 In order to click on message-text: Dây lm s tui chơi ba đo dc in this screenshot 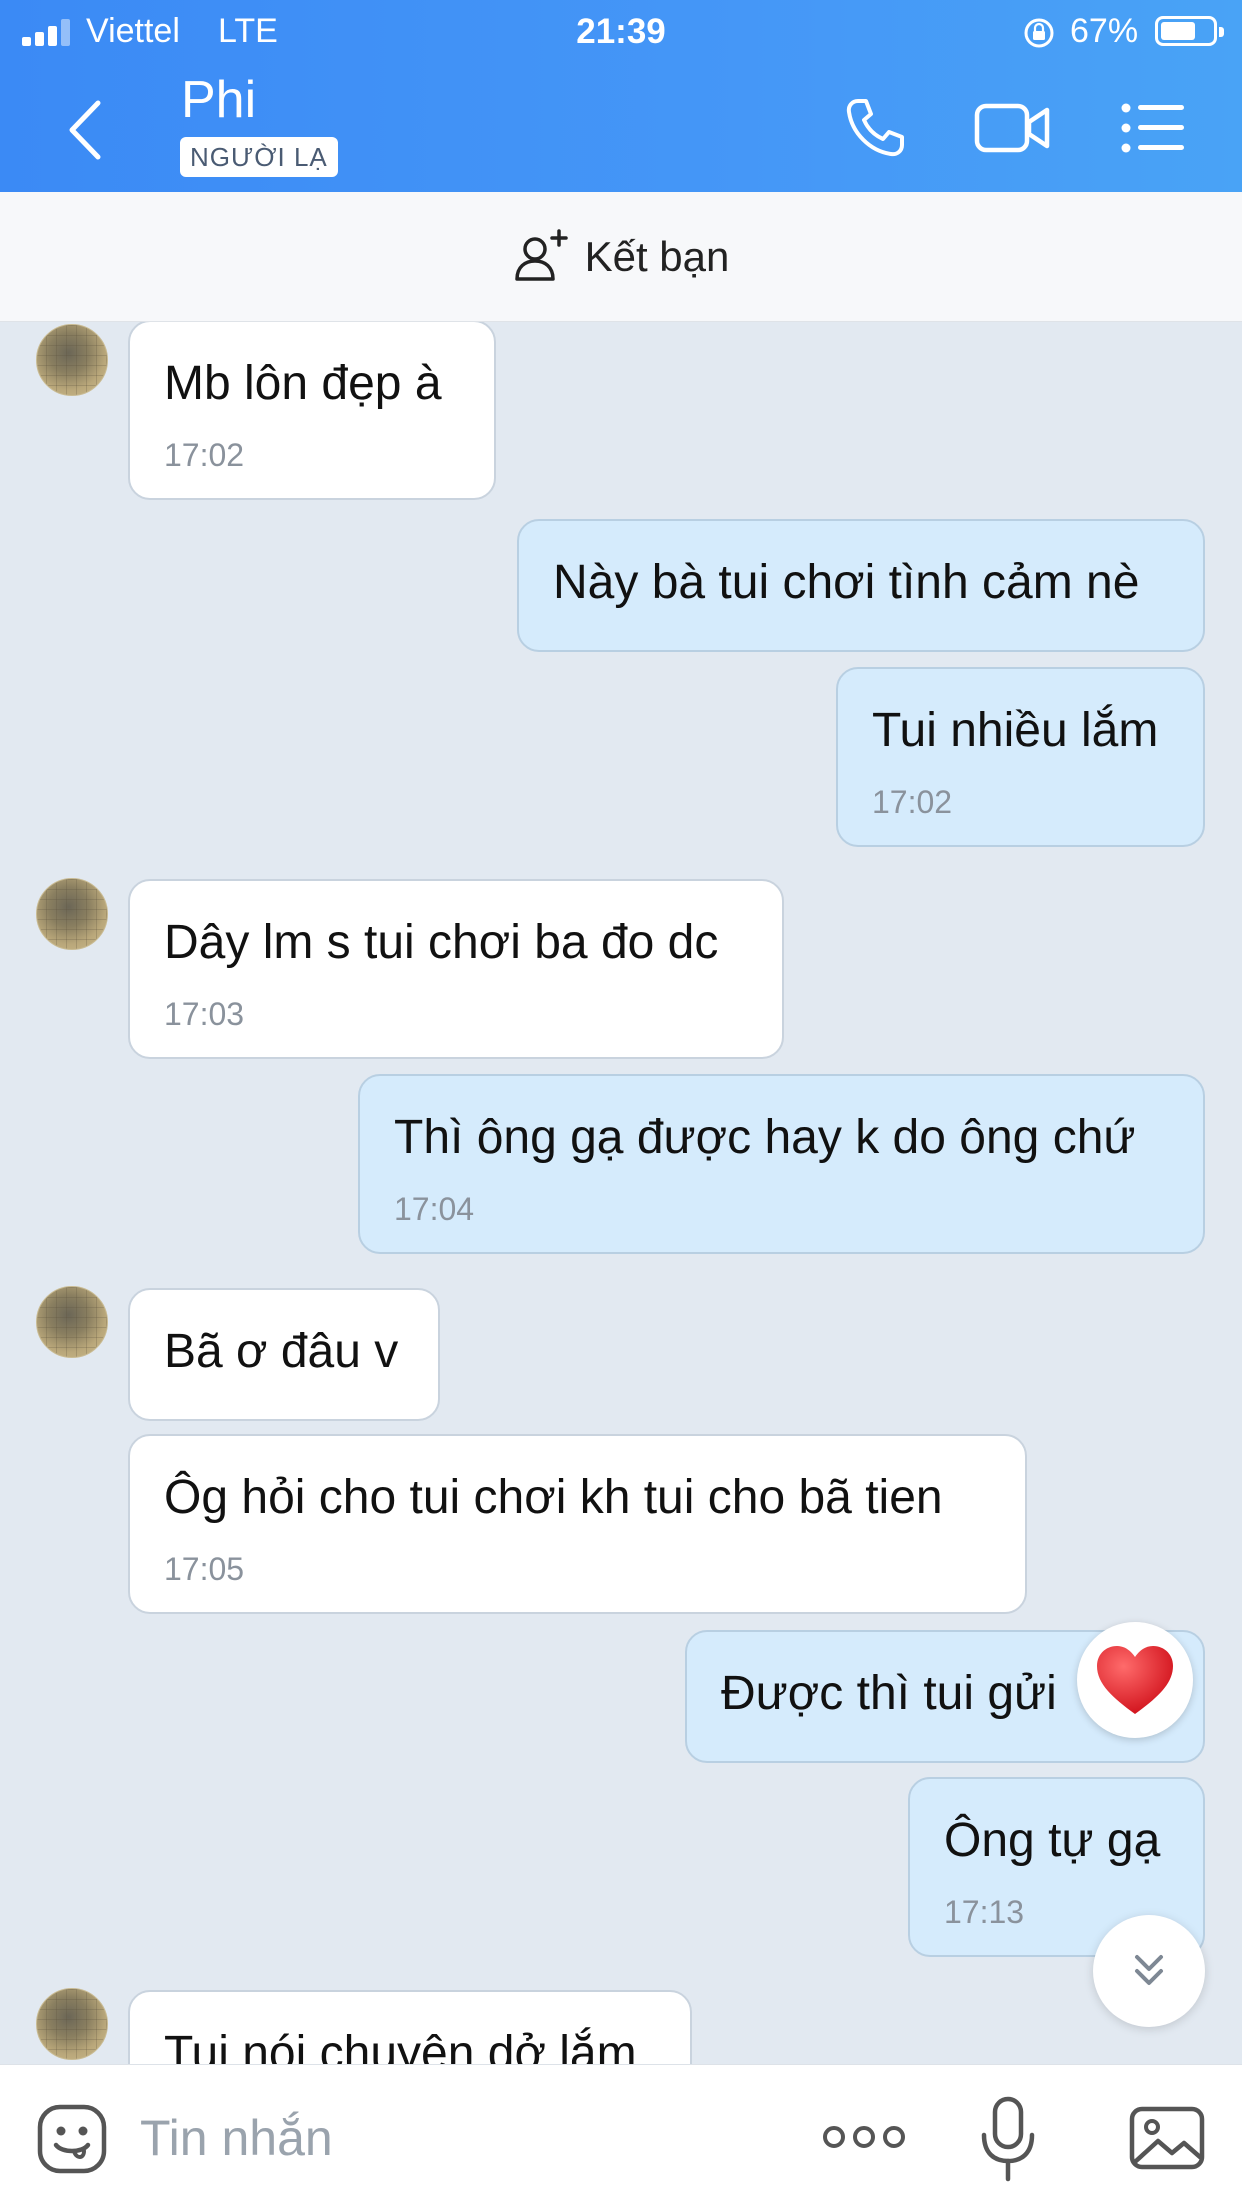, I will do `click(441, 942)`.